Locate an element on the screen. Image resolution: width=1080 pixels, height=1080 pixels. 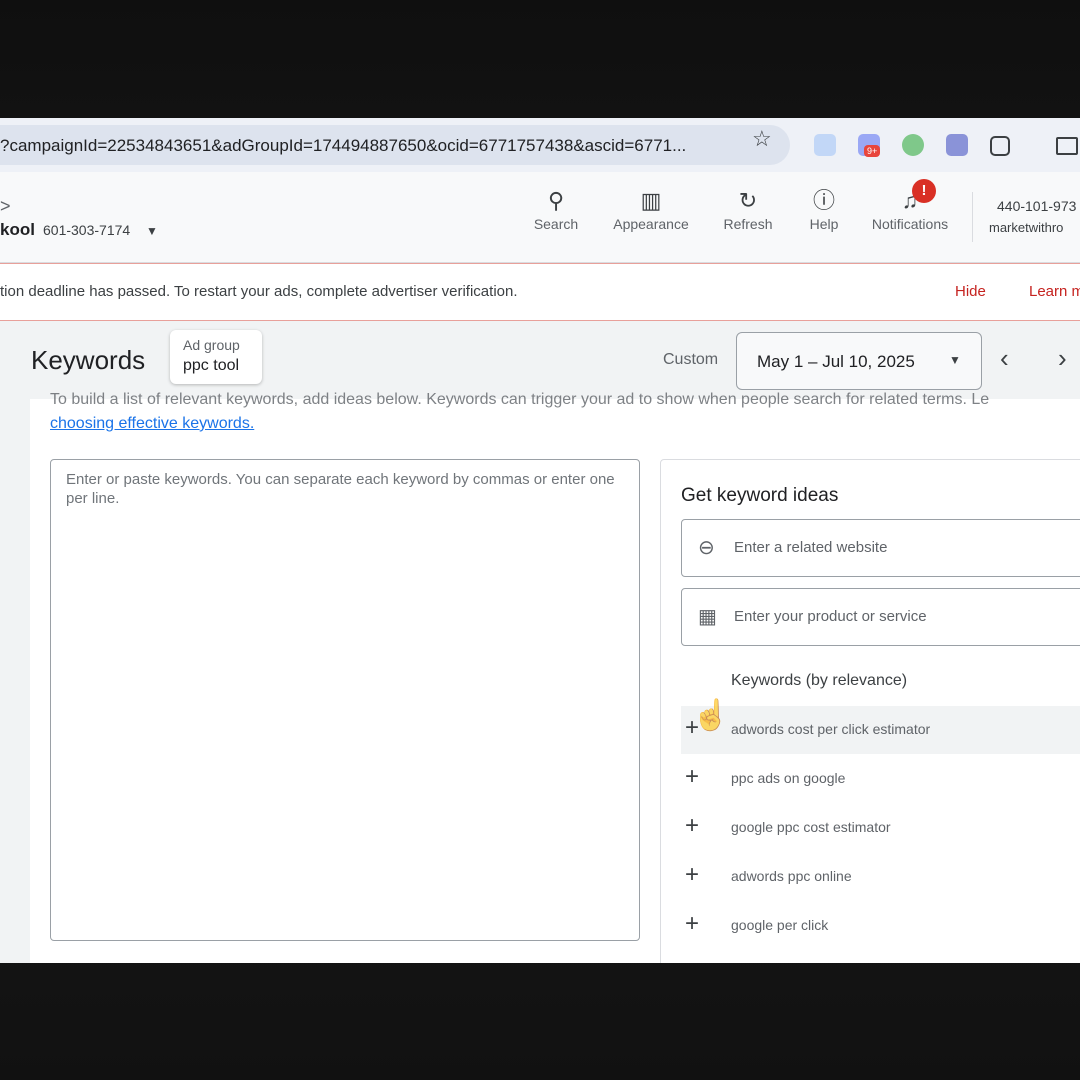
hand-cursor-icon: ☝ is located at coordinates (711, 715).